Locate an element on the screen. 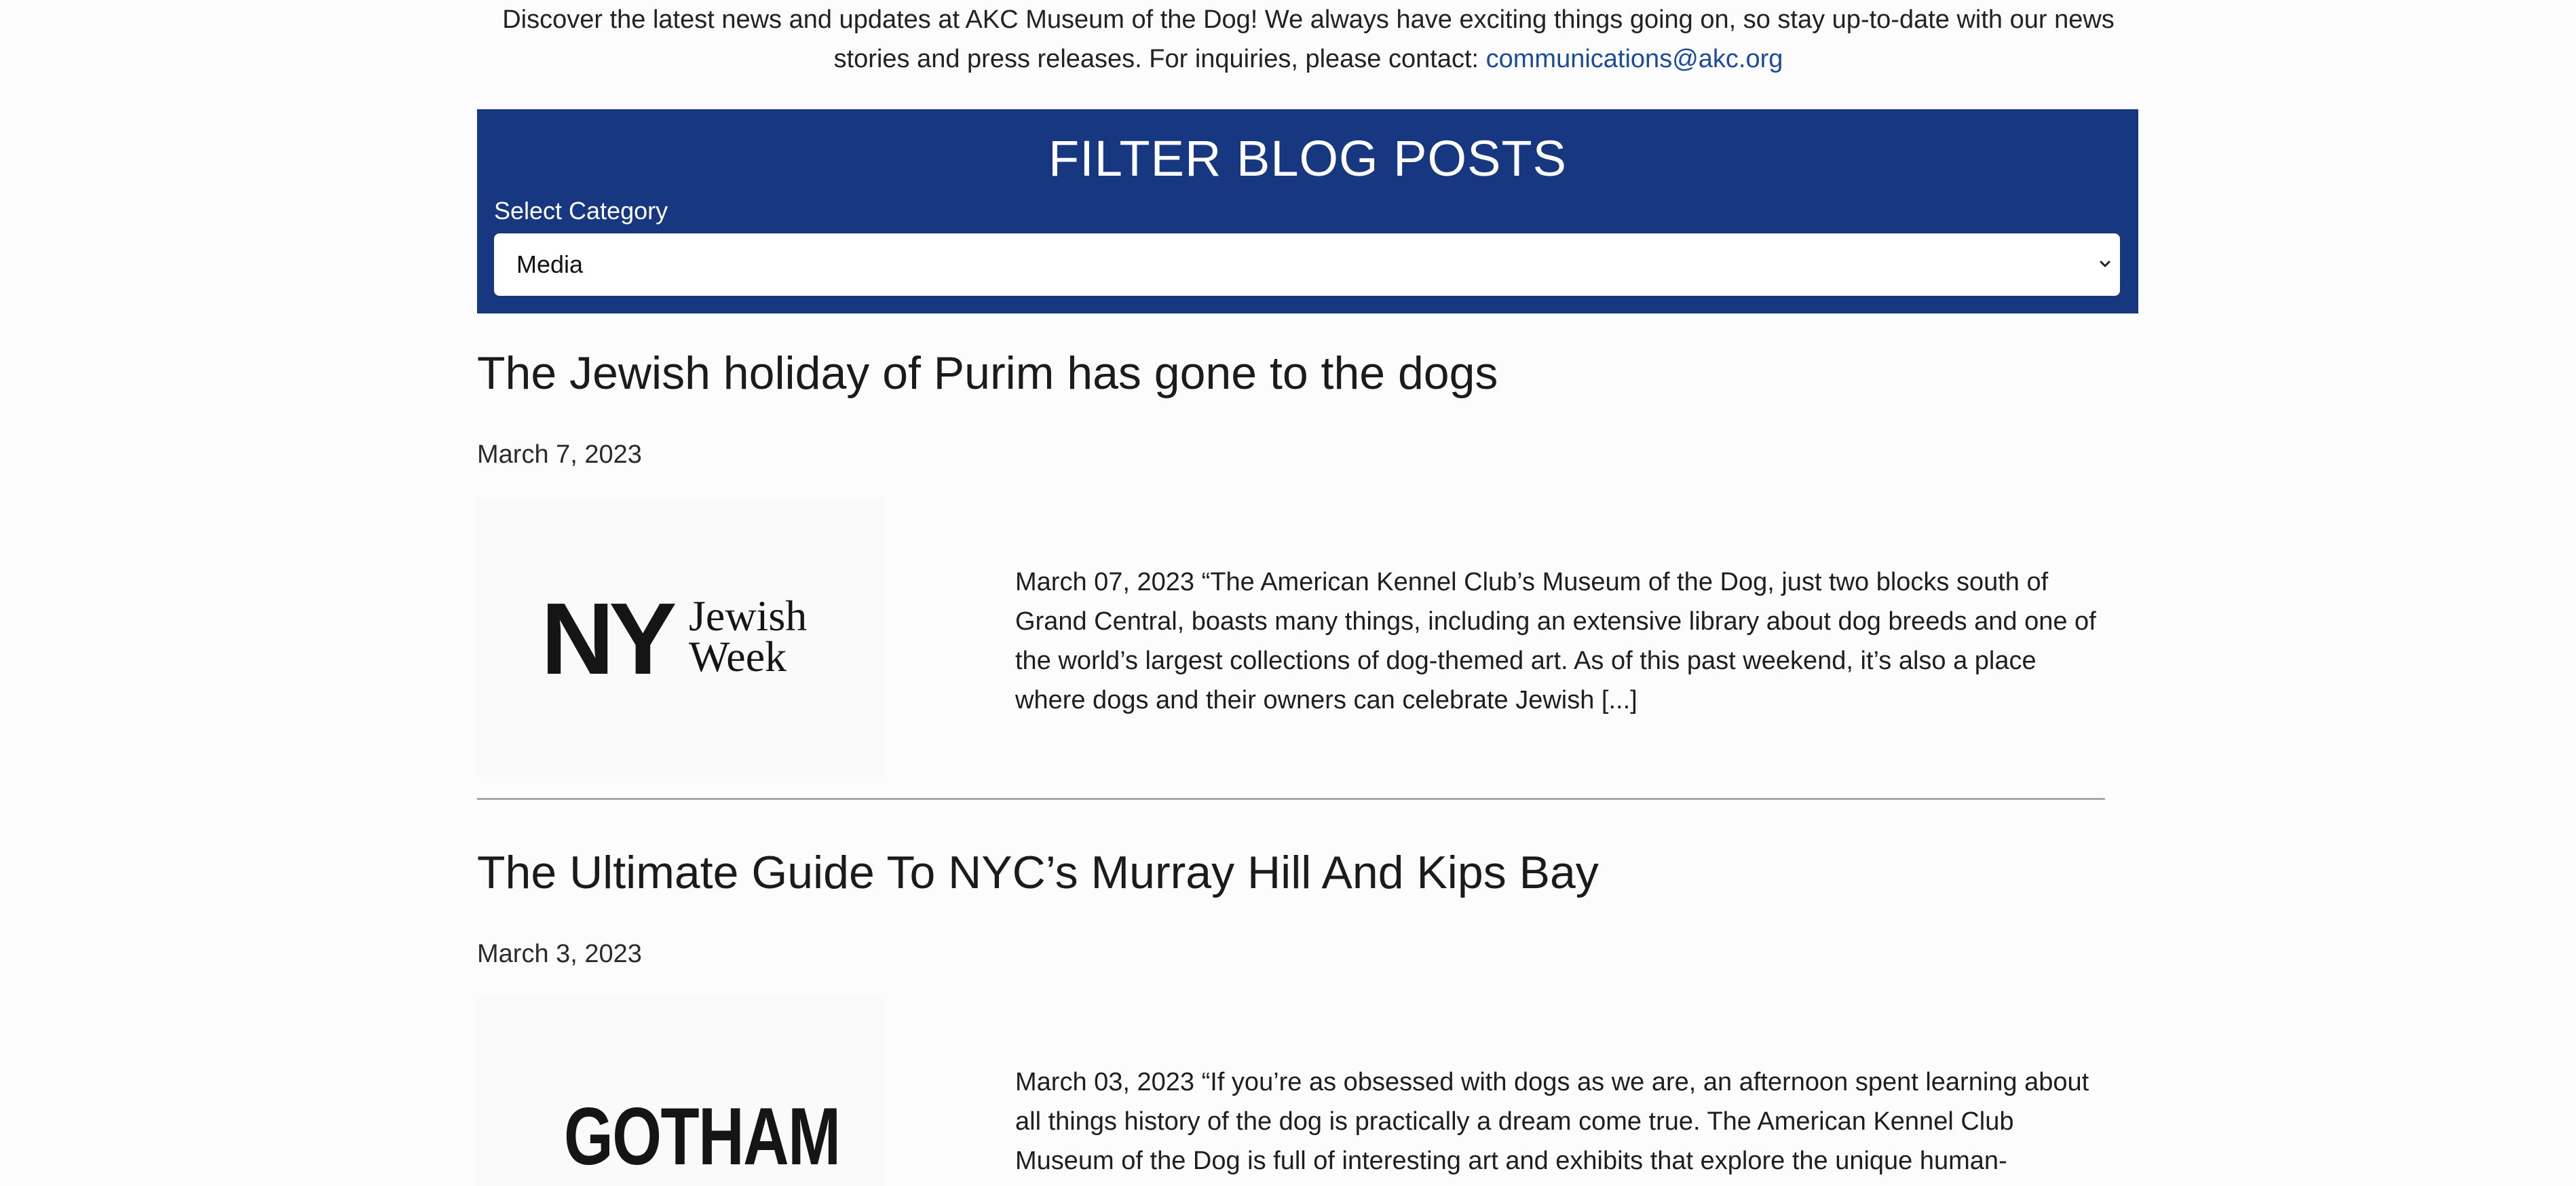 Image resolution: width=2576 pixels, height=1186 pixels. ny-jewish-week-logo: NY is located at coordinates (609, 638).